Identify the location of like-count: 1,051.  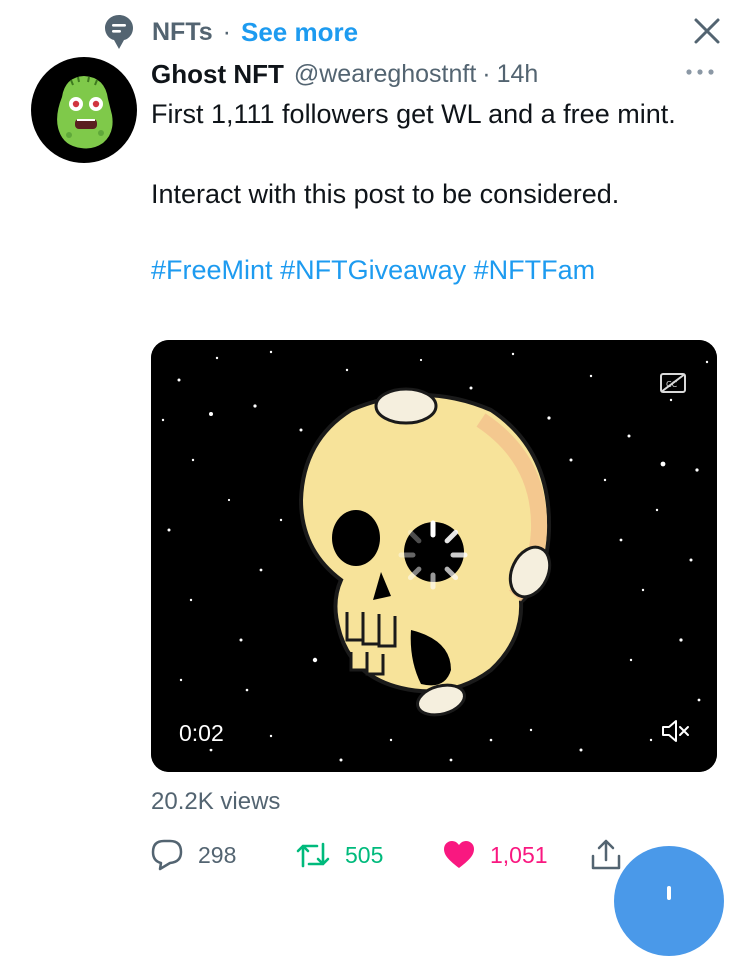
(519, 854).